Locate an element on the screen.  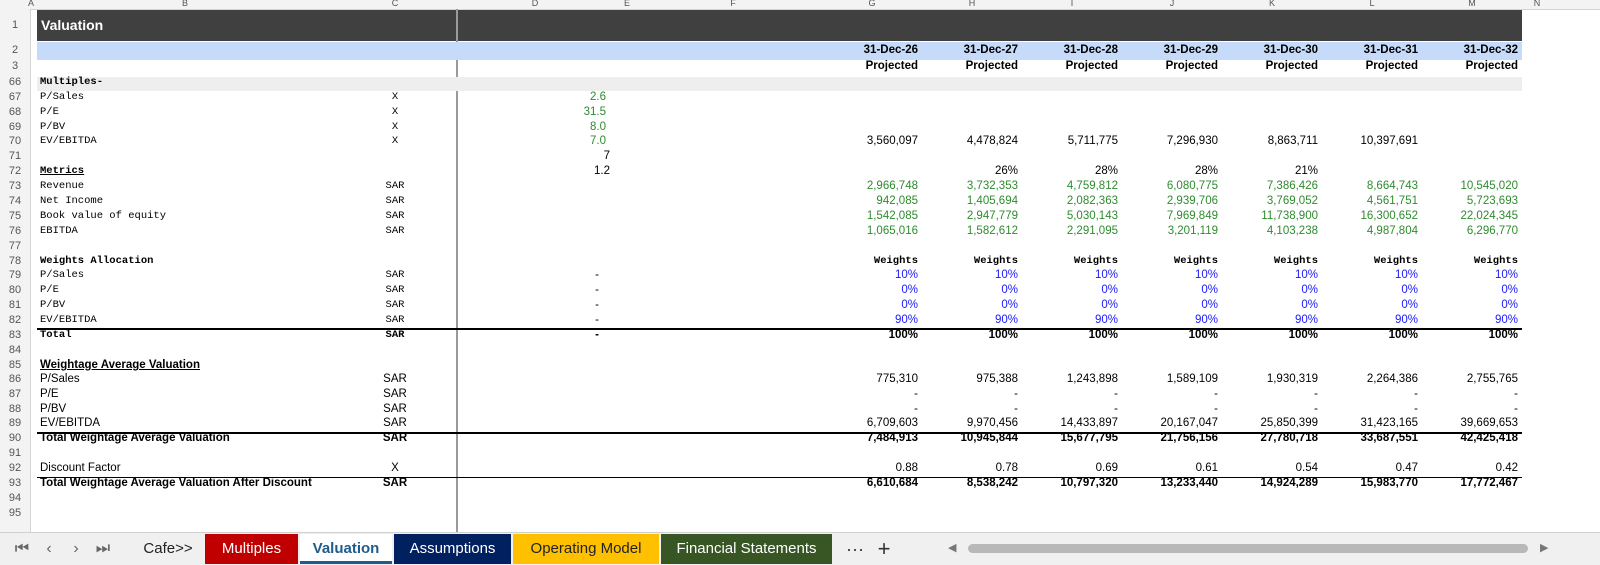
row-number: 85 is located at coordinates (15, 365).